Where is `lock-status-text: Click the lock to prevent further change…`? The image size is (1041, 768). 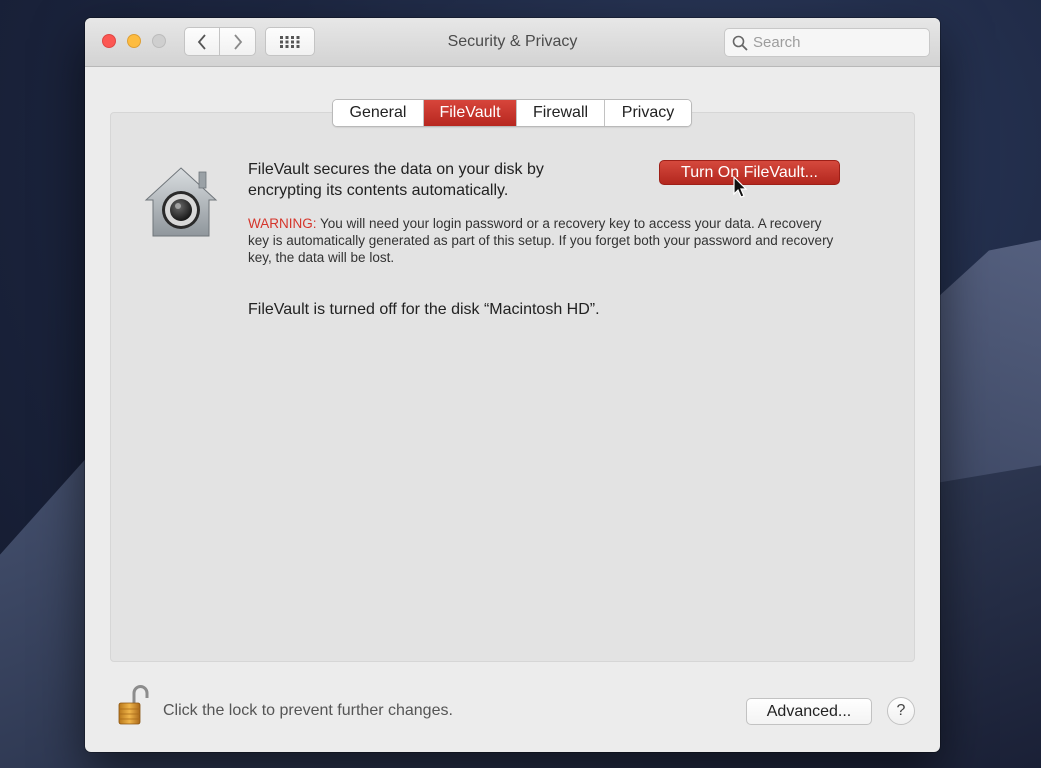
lock-status-text: Click the lock to prevent further change… is located at coordinates (308, 710).